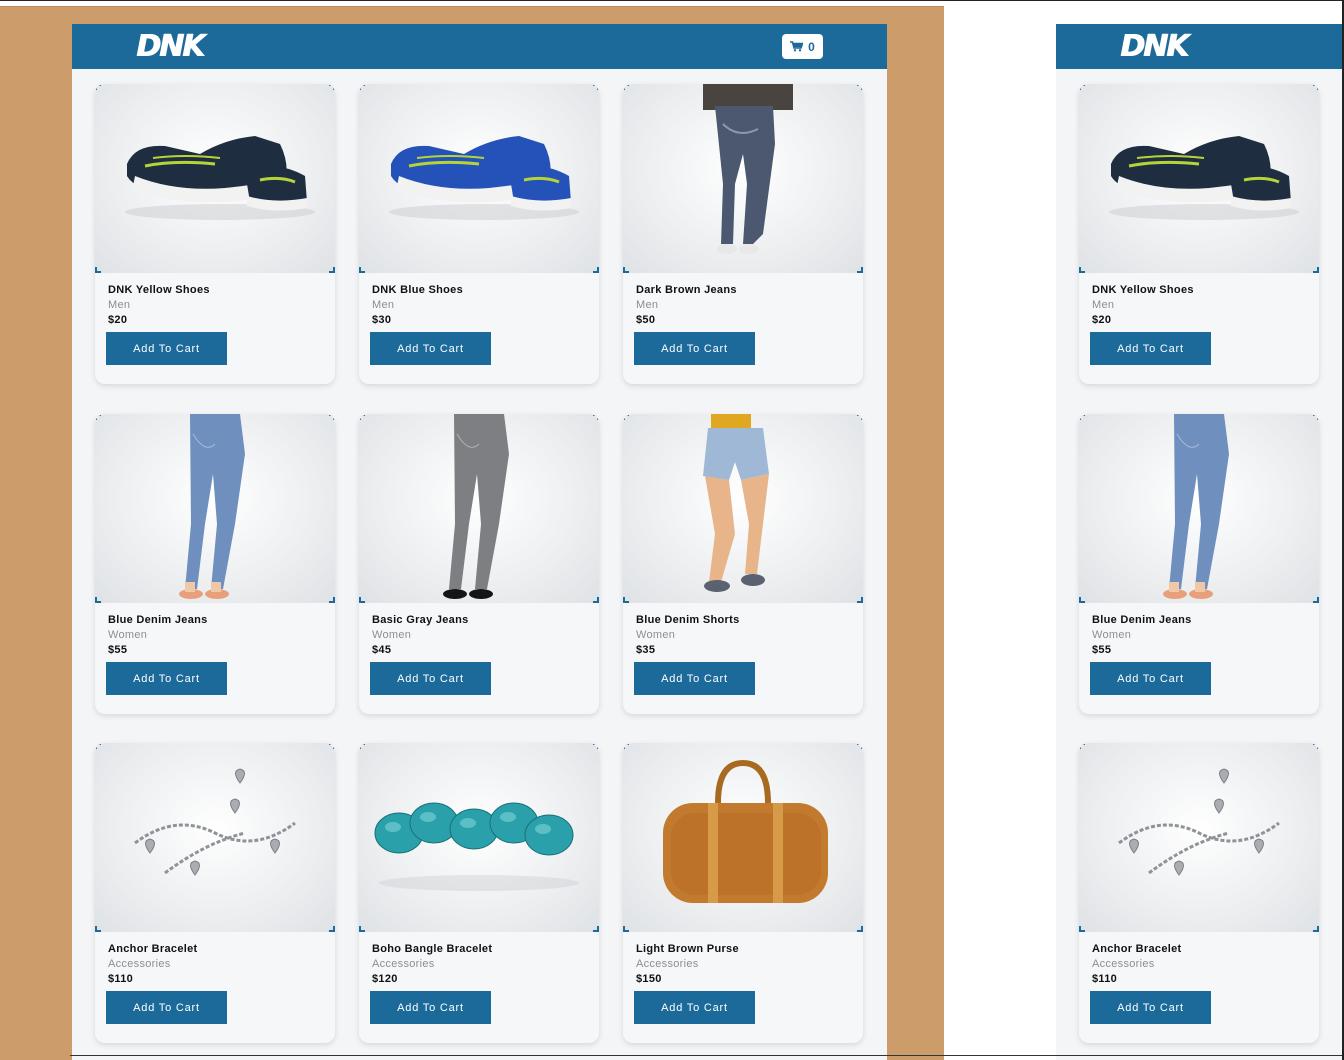  Describe the element at coordinates (672, 0) in the screenshot. I see `top-border` at that location.